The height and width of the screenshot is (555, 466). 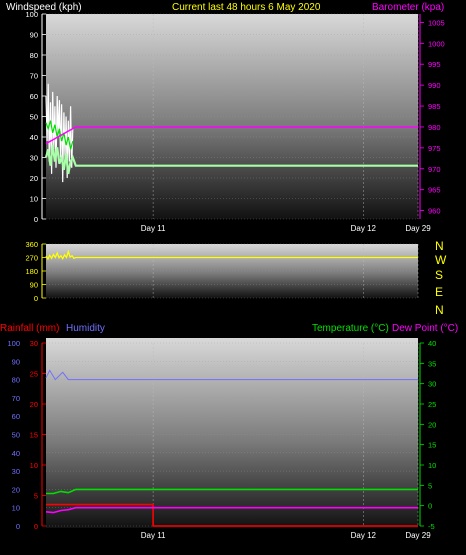 I want to click on y-tick-label: 270, so click(x=31, y=258).